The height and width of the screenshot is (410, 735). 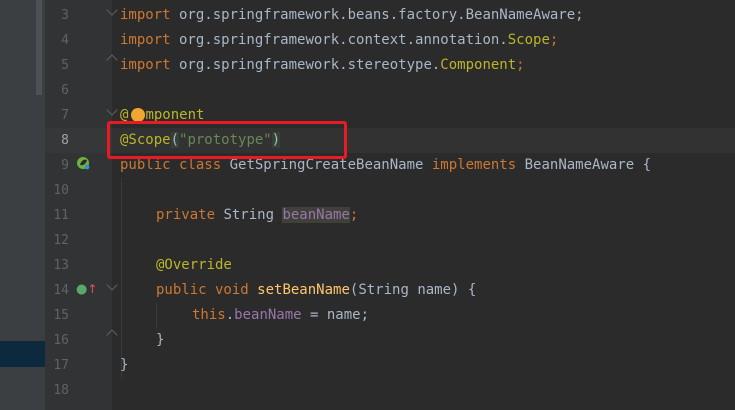 I want to click on method-name: setBeanName, so click(x=299, y=290).